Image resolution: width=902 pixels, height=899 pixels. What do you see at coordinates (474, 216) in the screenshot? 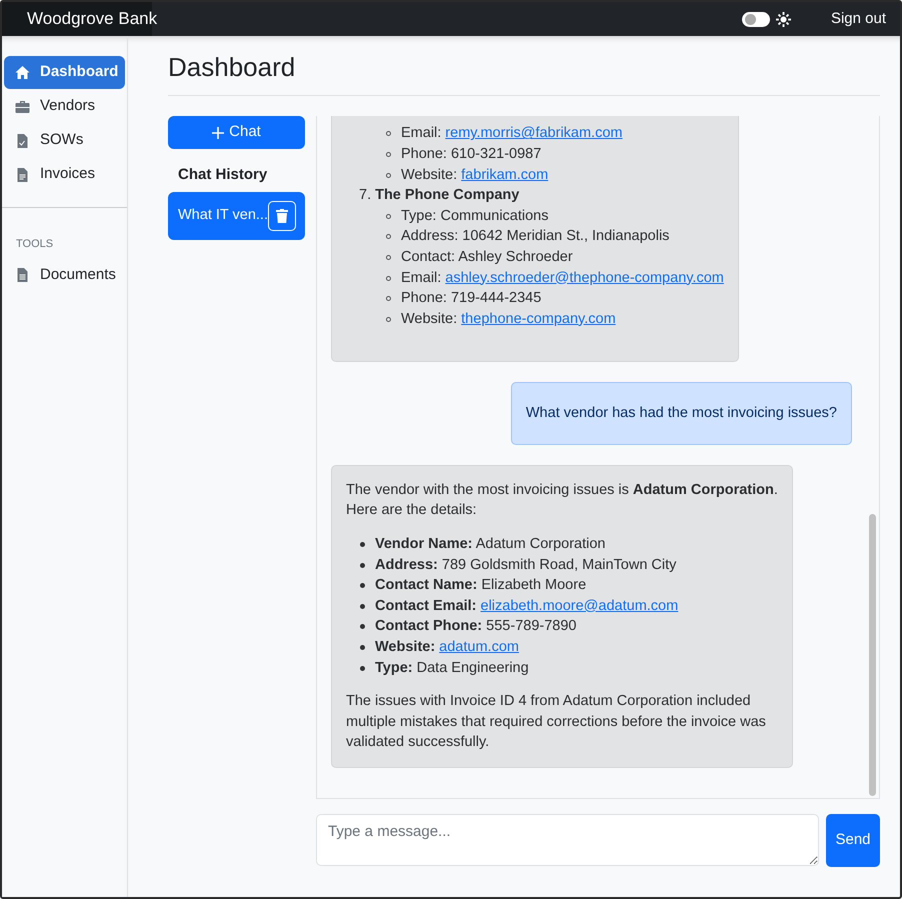
I see `list-item-text: Type: Communications` at bounding box center [474, 216].